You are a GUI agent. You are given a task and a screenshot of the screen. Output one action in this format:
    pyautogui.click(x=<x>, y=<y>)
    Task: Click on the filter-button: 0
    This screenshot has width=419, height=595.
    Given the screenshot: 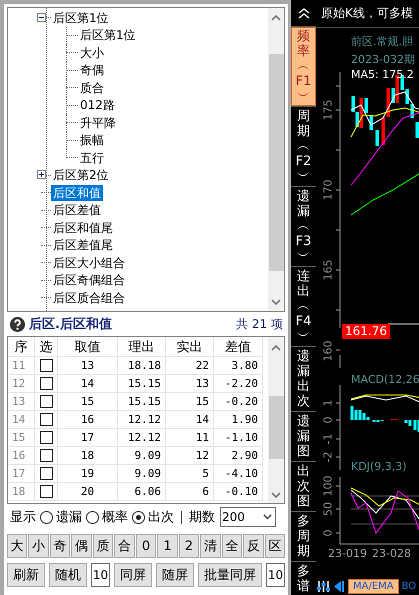 What is the action you would take?
    pyautogui.click(x=146, y=546)
    